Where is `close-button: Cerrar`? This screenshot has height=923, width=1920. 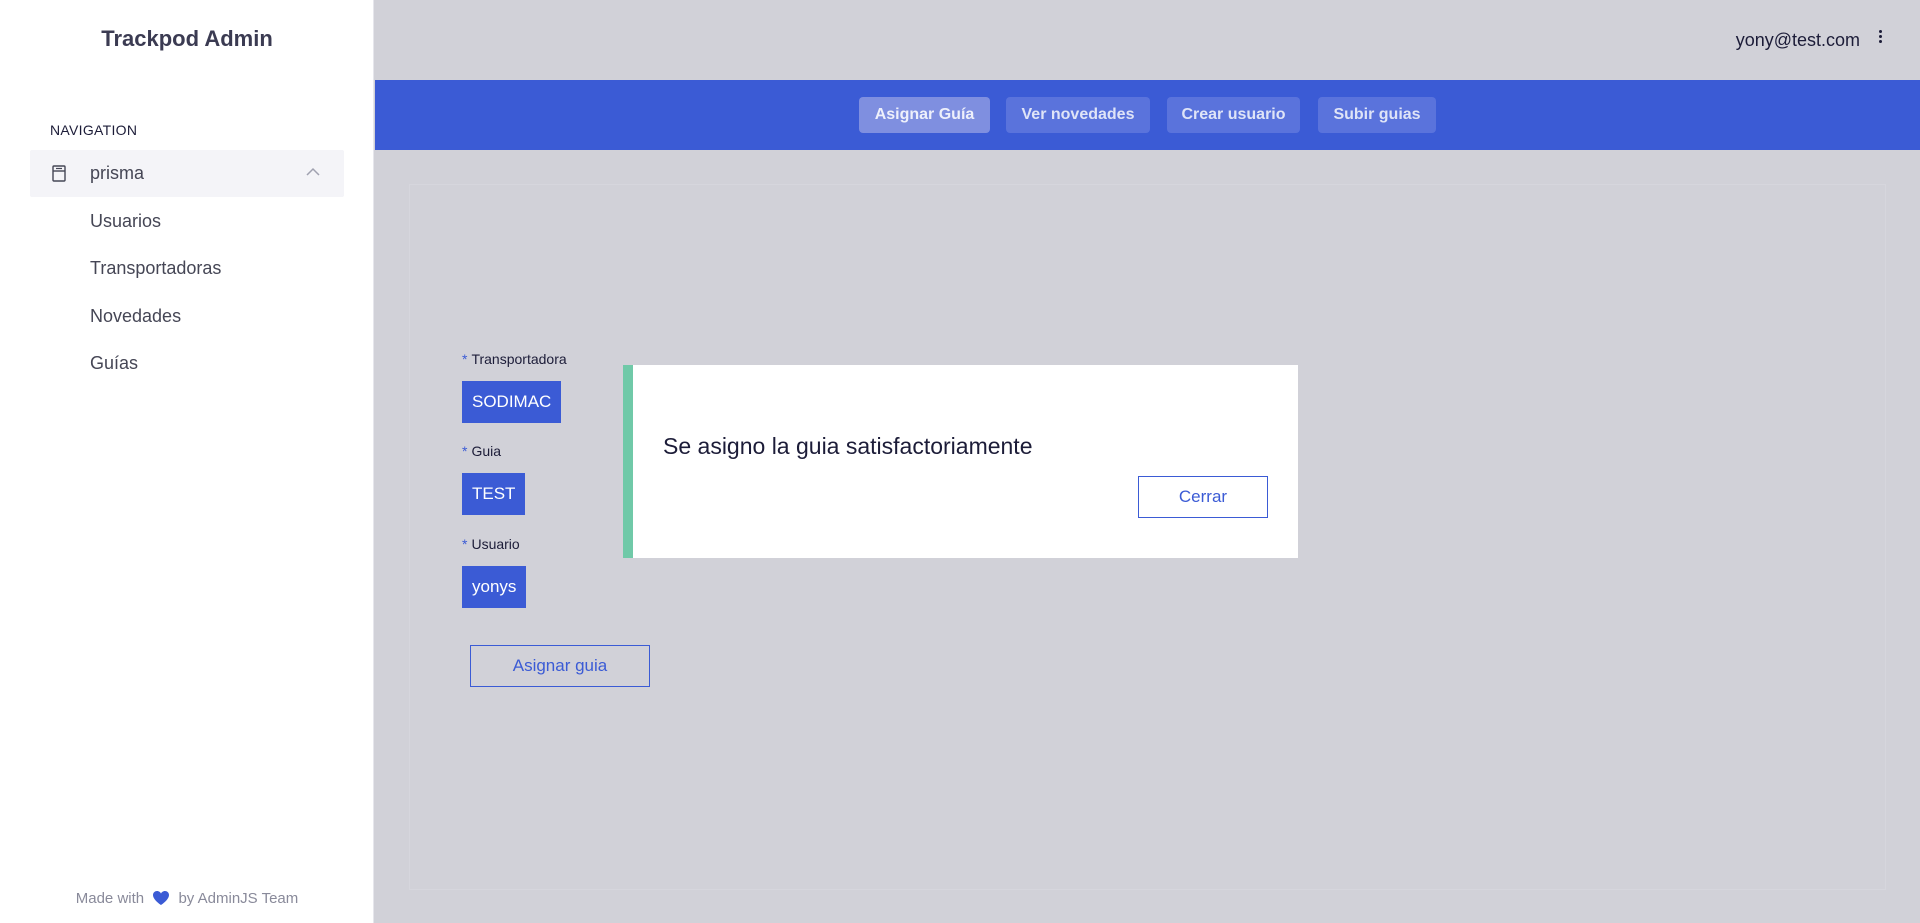
close-button: Cerrar is located at coordinates (1203, 497).